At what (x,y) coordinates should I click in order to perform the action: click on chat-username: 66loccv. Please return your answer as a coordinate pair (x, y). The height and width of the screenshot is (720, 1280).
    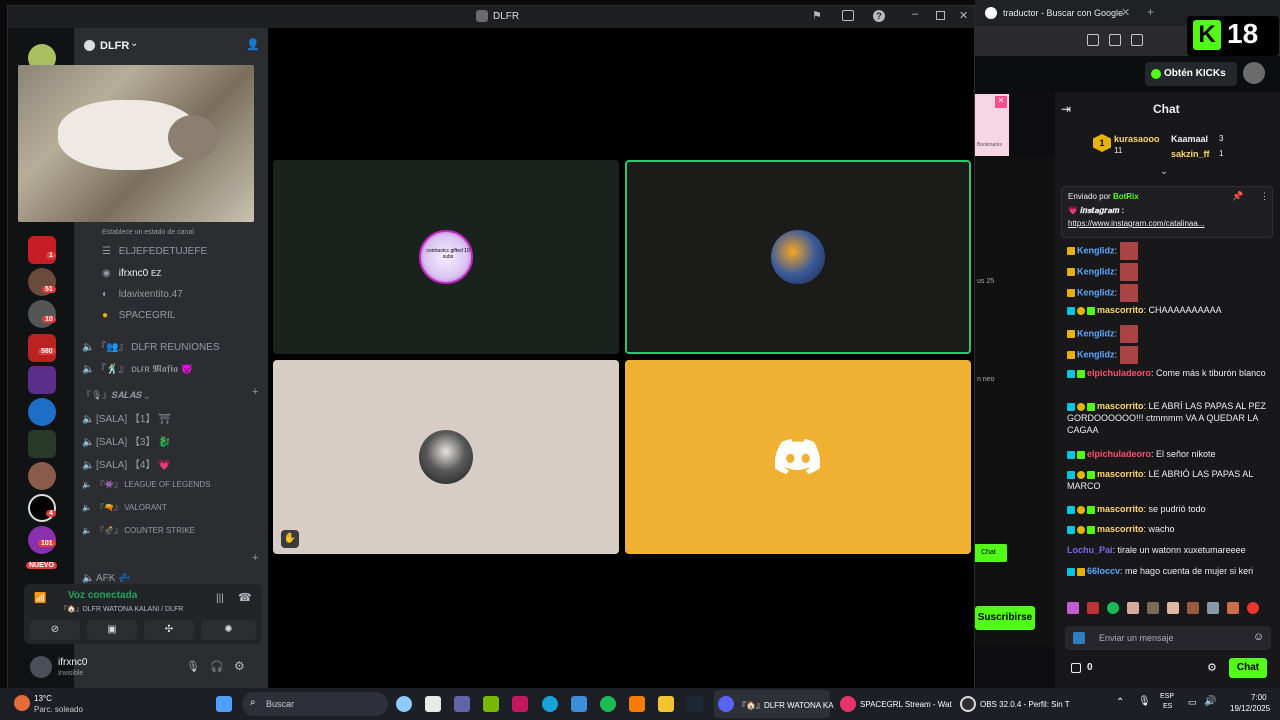
    Looking at the image, I should click on (1103, 571).